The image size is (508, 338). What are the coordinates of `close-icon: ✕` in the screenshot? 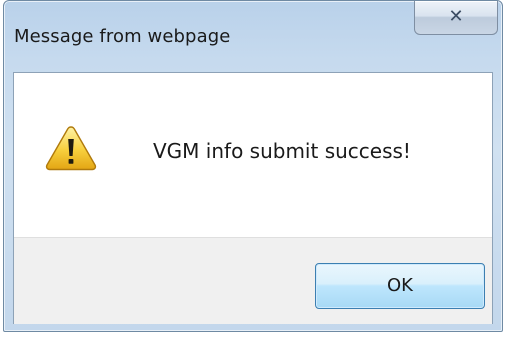 It's located at (456, 16).